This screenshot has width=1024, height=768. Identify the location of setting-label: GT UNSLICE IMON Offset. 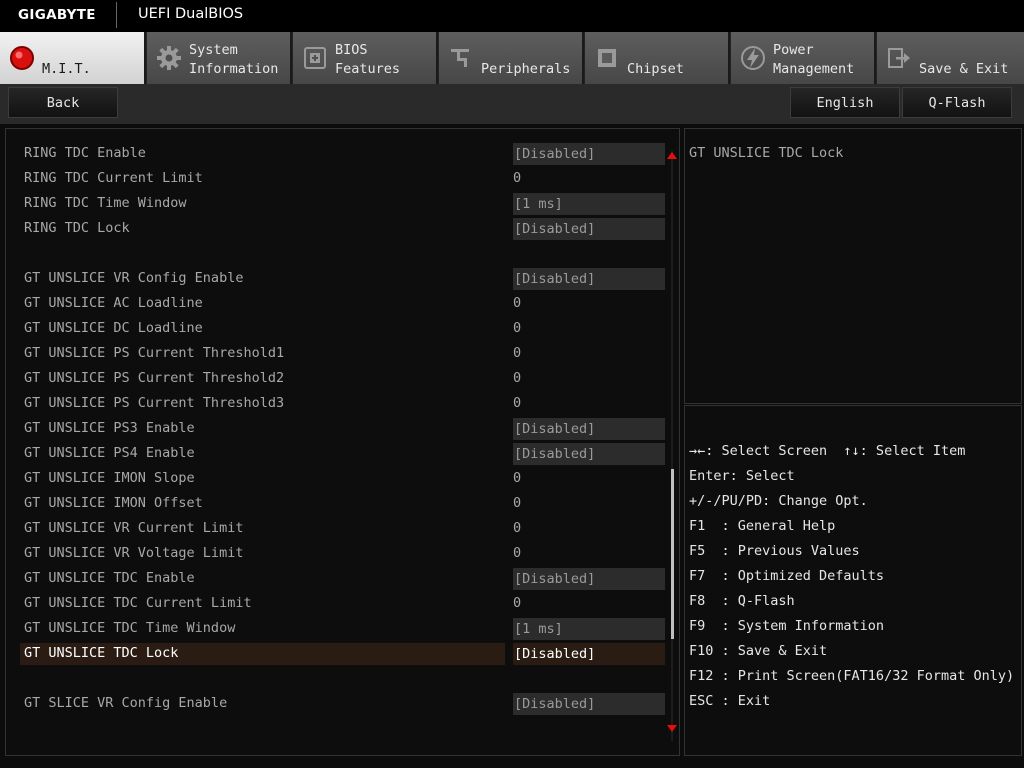
(113, 503).